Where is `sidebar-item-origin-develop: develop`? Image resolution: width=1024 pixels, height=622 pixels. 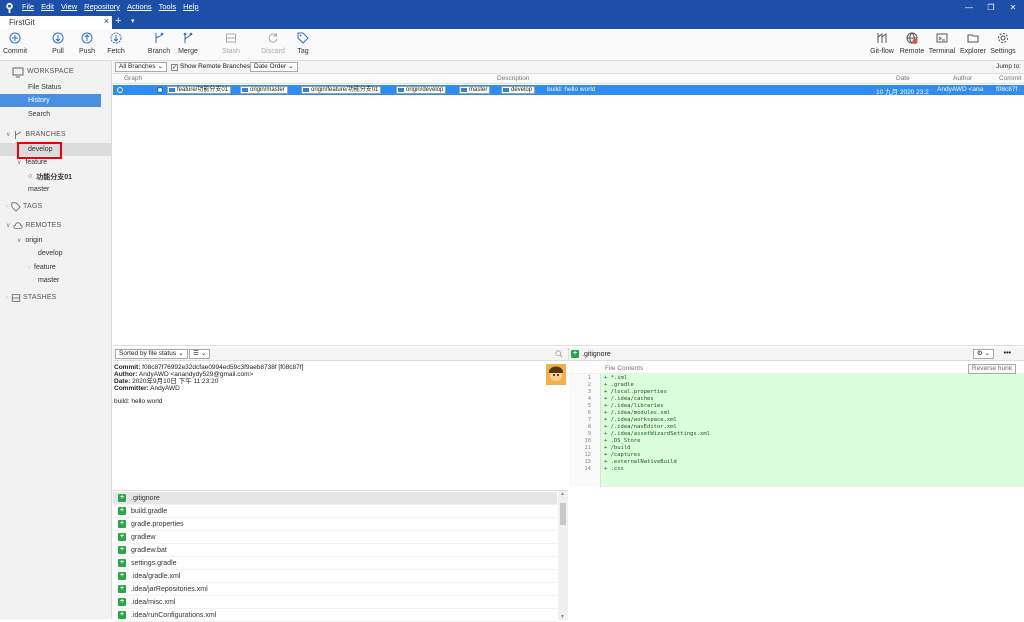 sidebar-item-origin-develop: develop is located at coordinates (56, 253).